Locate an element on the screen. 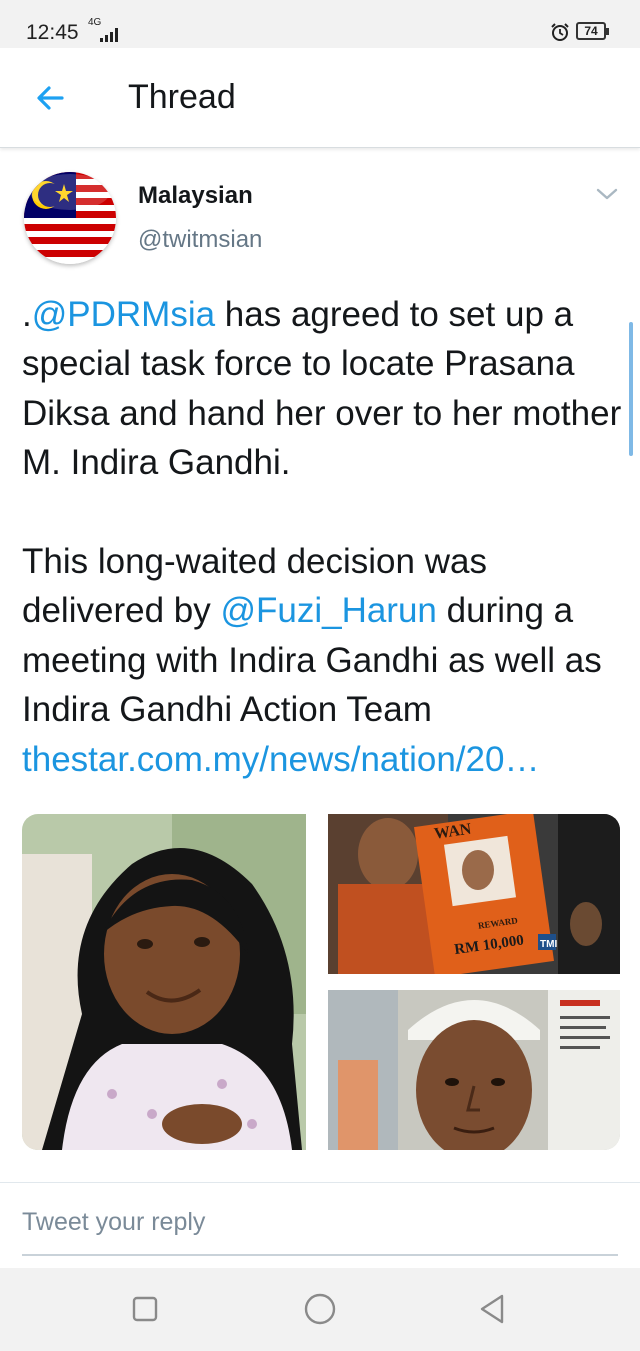  reply-input-underline is located at coordinates (320, 1255).